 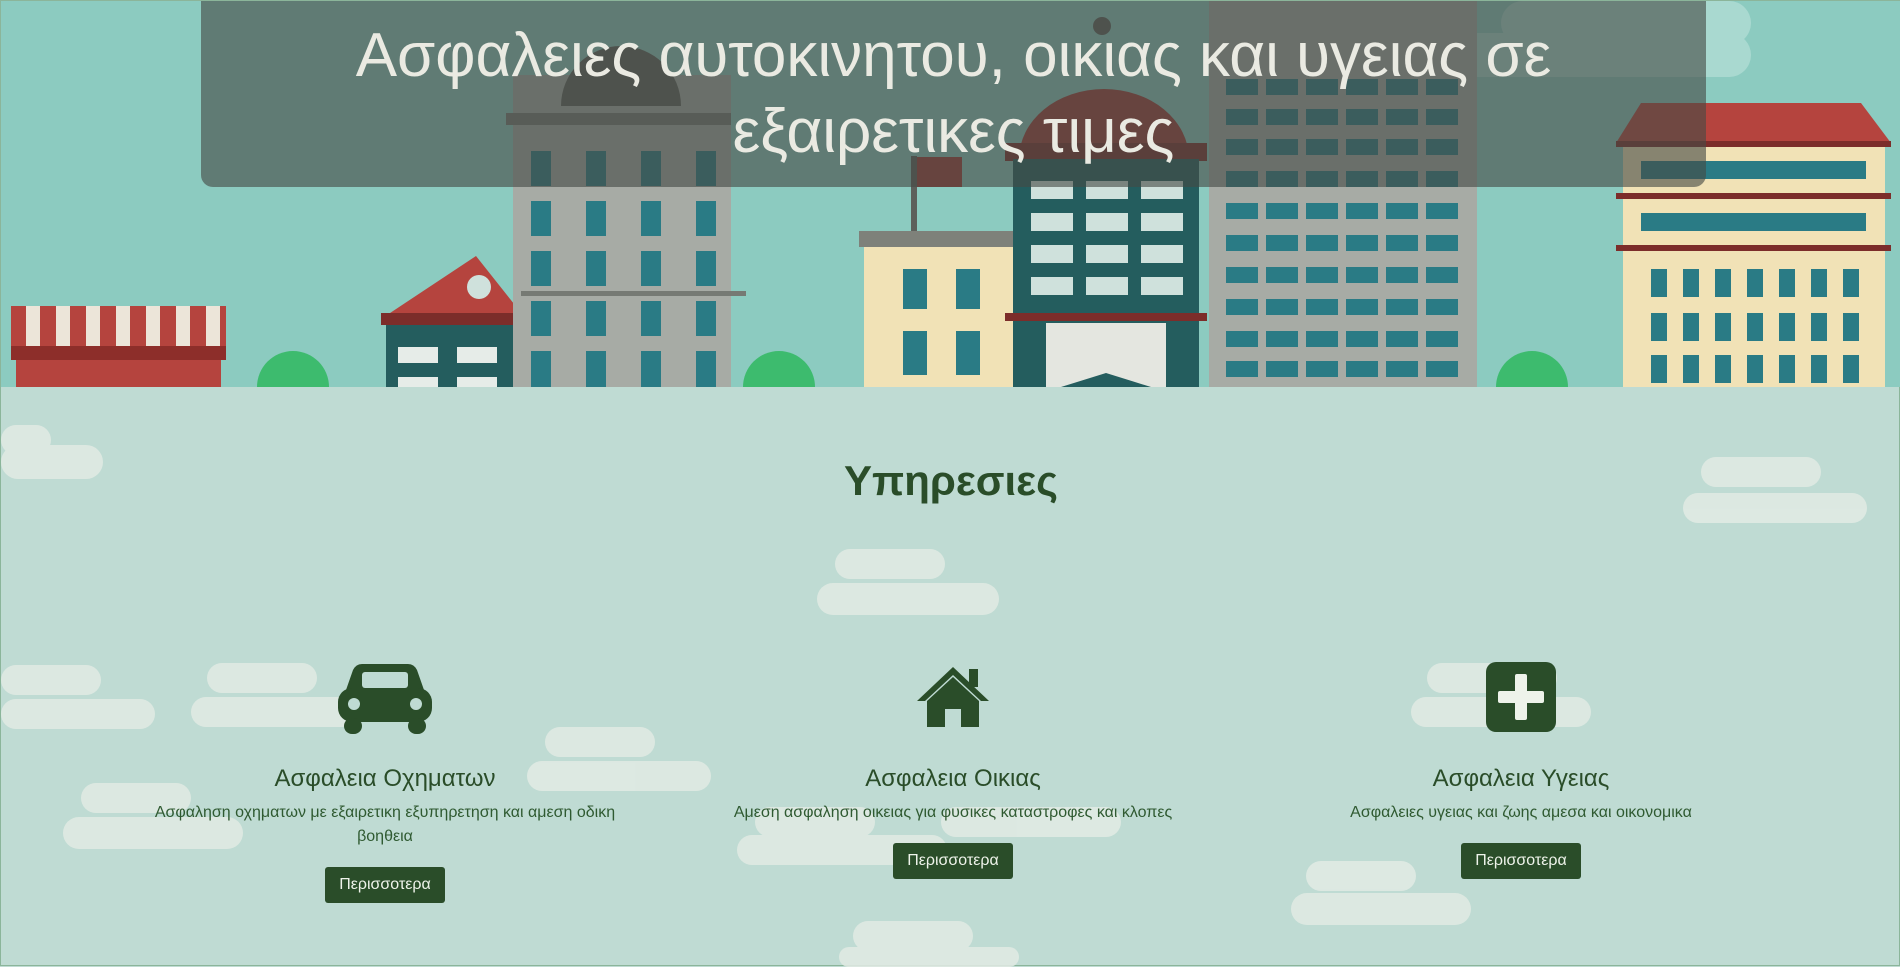 I want to click on service-title: Ασφαλεια Υγειας, so click(x=1521, y=778).